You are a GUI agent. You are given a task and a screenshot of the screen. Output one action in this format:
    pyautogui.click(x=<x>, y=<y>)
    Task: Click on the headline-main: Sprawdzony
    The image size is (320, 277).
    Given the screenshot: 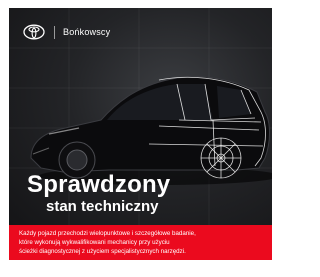 What is the action you would take?
    pyautogui.click(x=99, y=184)
    